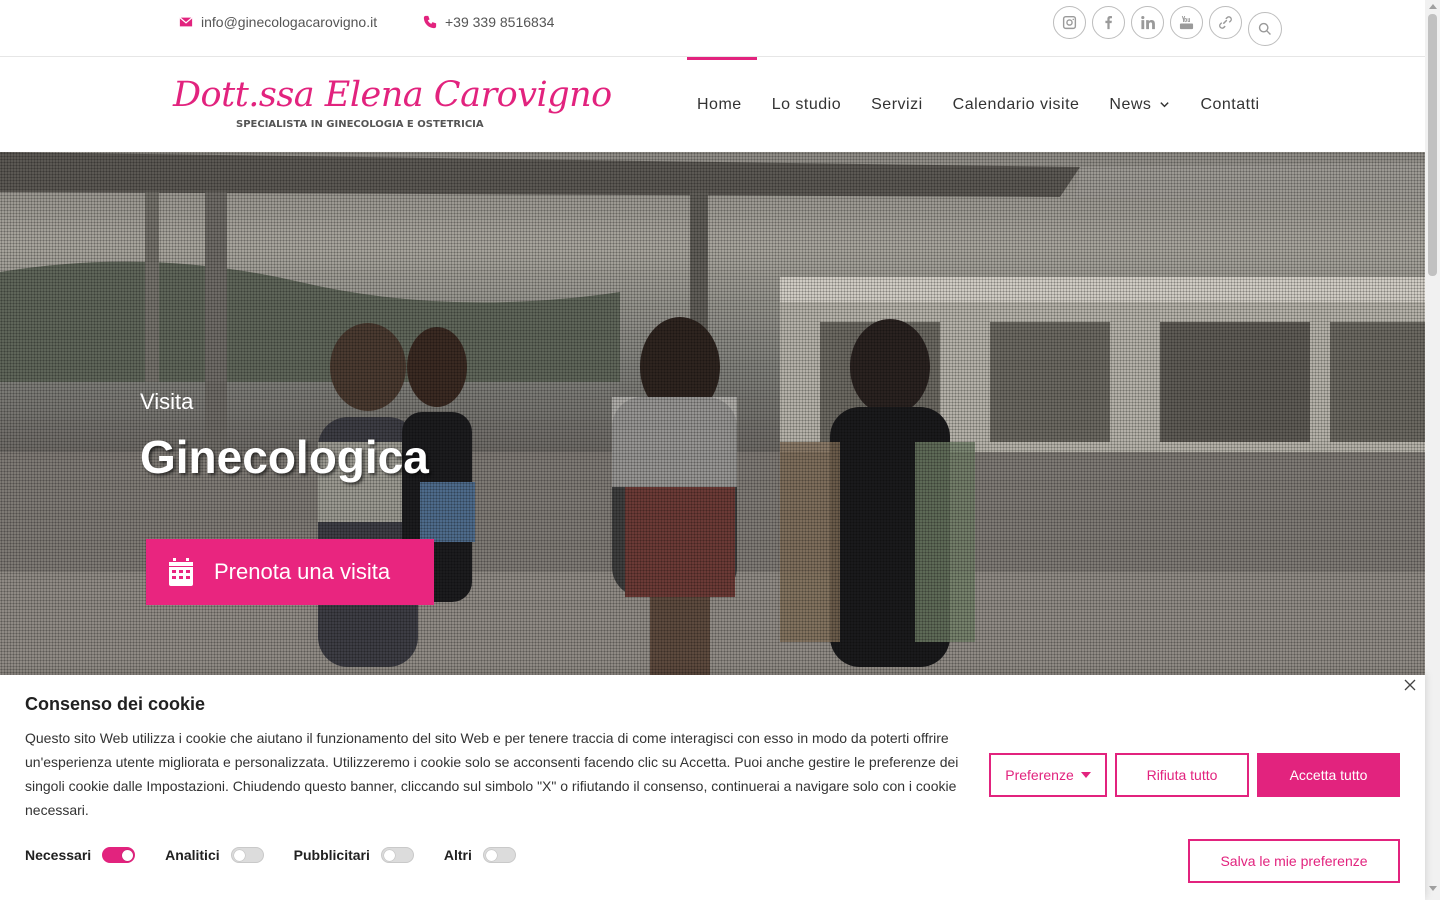  I want to click on social-links, so click(1147, 22).